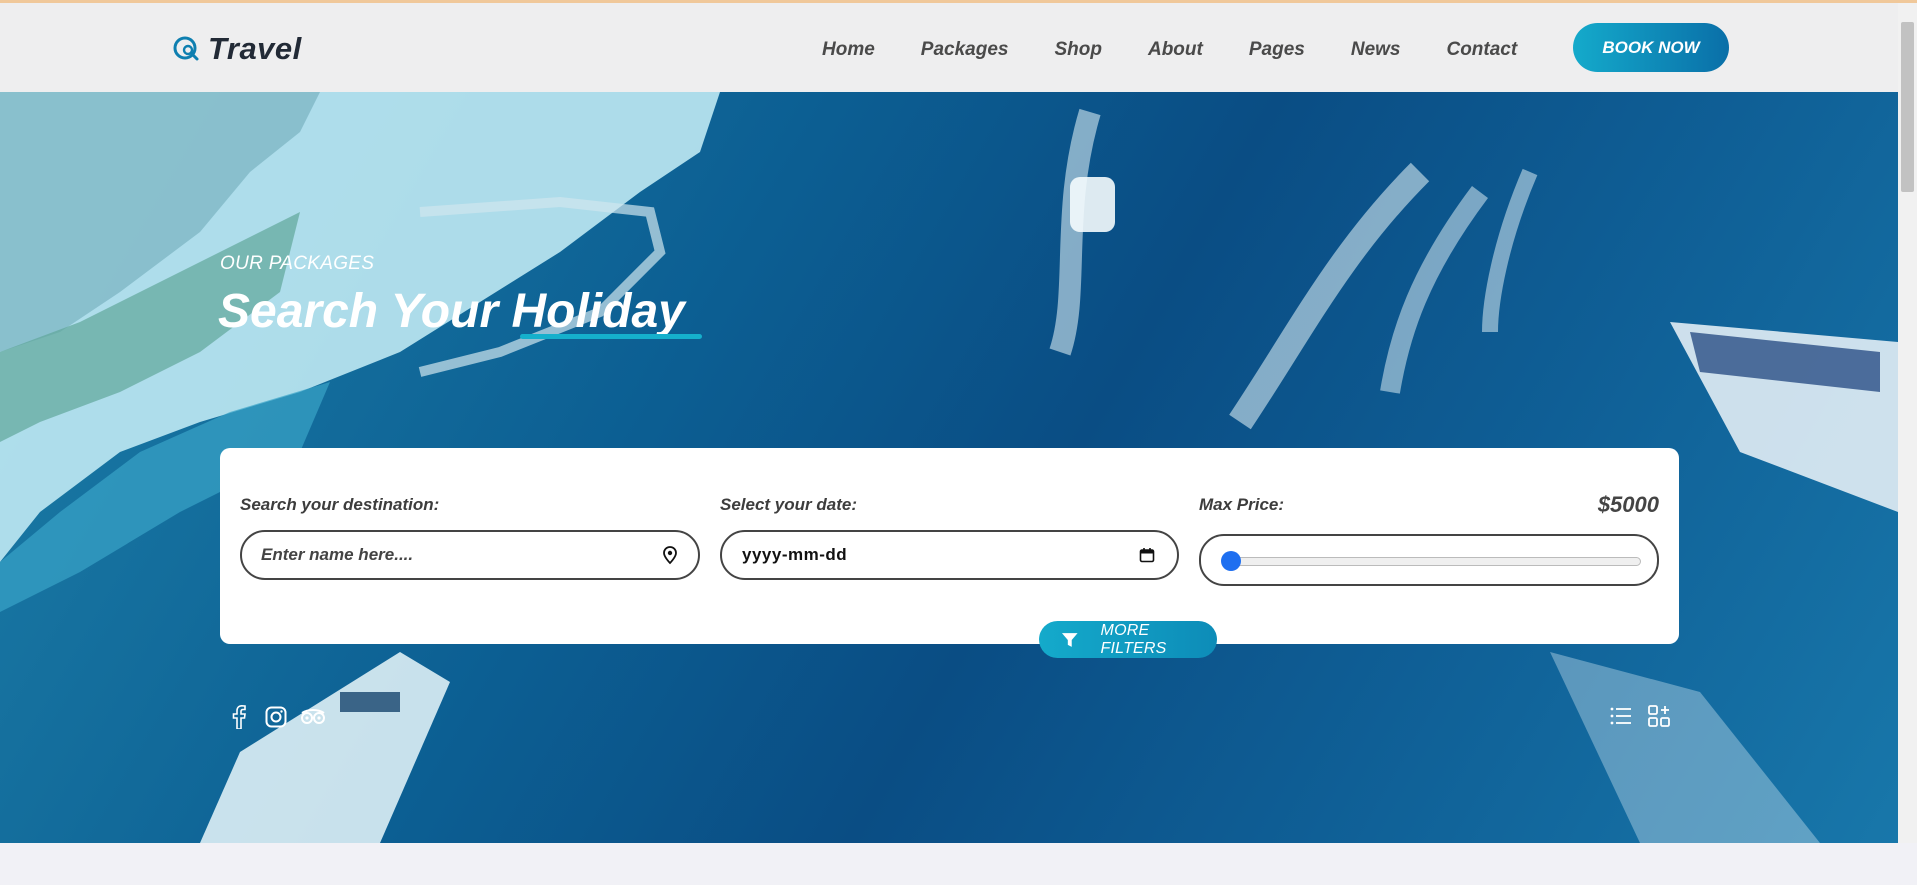 This screenshot has width=1917, height=885. What do you see at coordinates (1628, 504) in the screenshot?
I see `max-price-value: $5000` at bounding box center [1628, 504].